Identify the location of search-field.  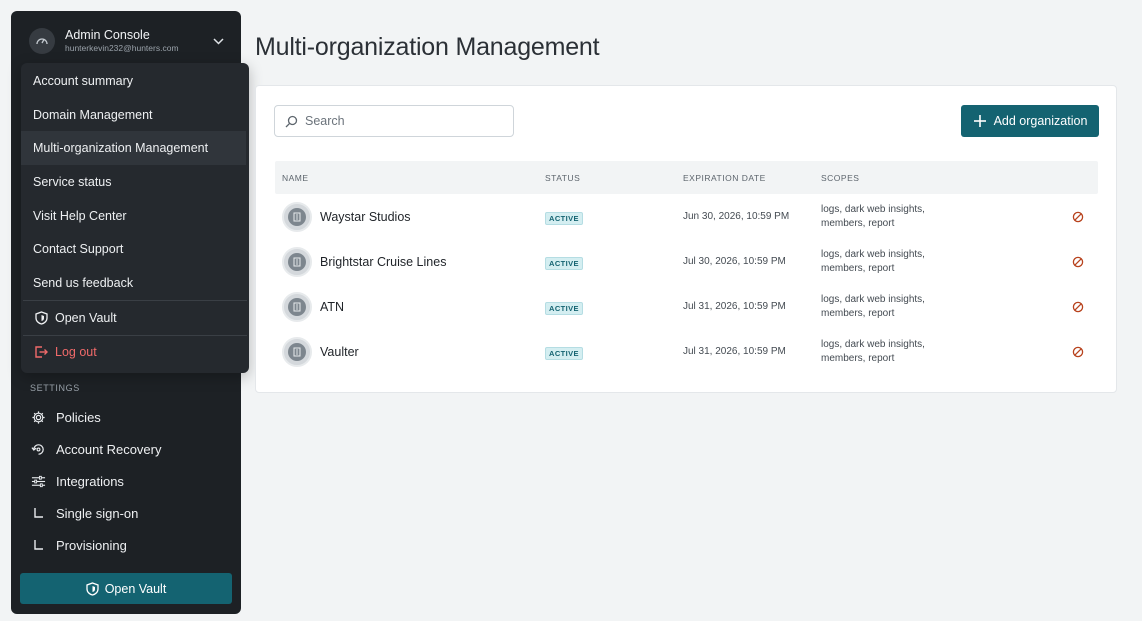
(394, 121).